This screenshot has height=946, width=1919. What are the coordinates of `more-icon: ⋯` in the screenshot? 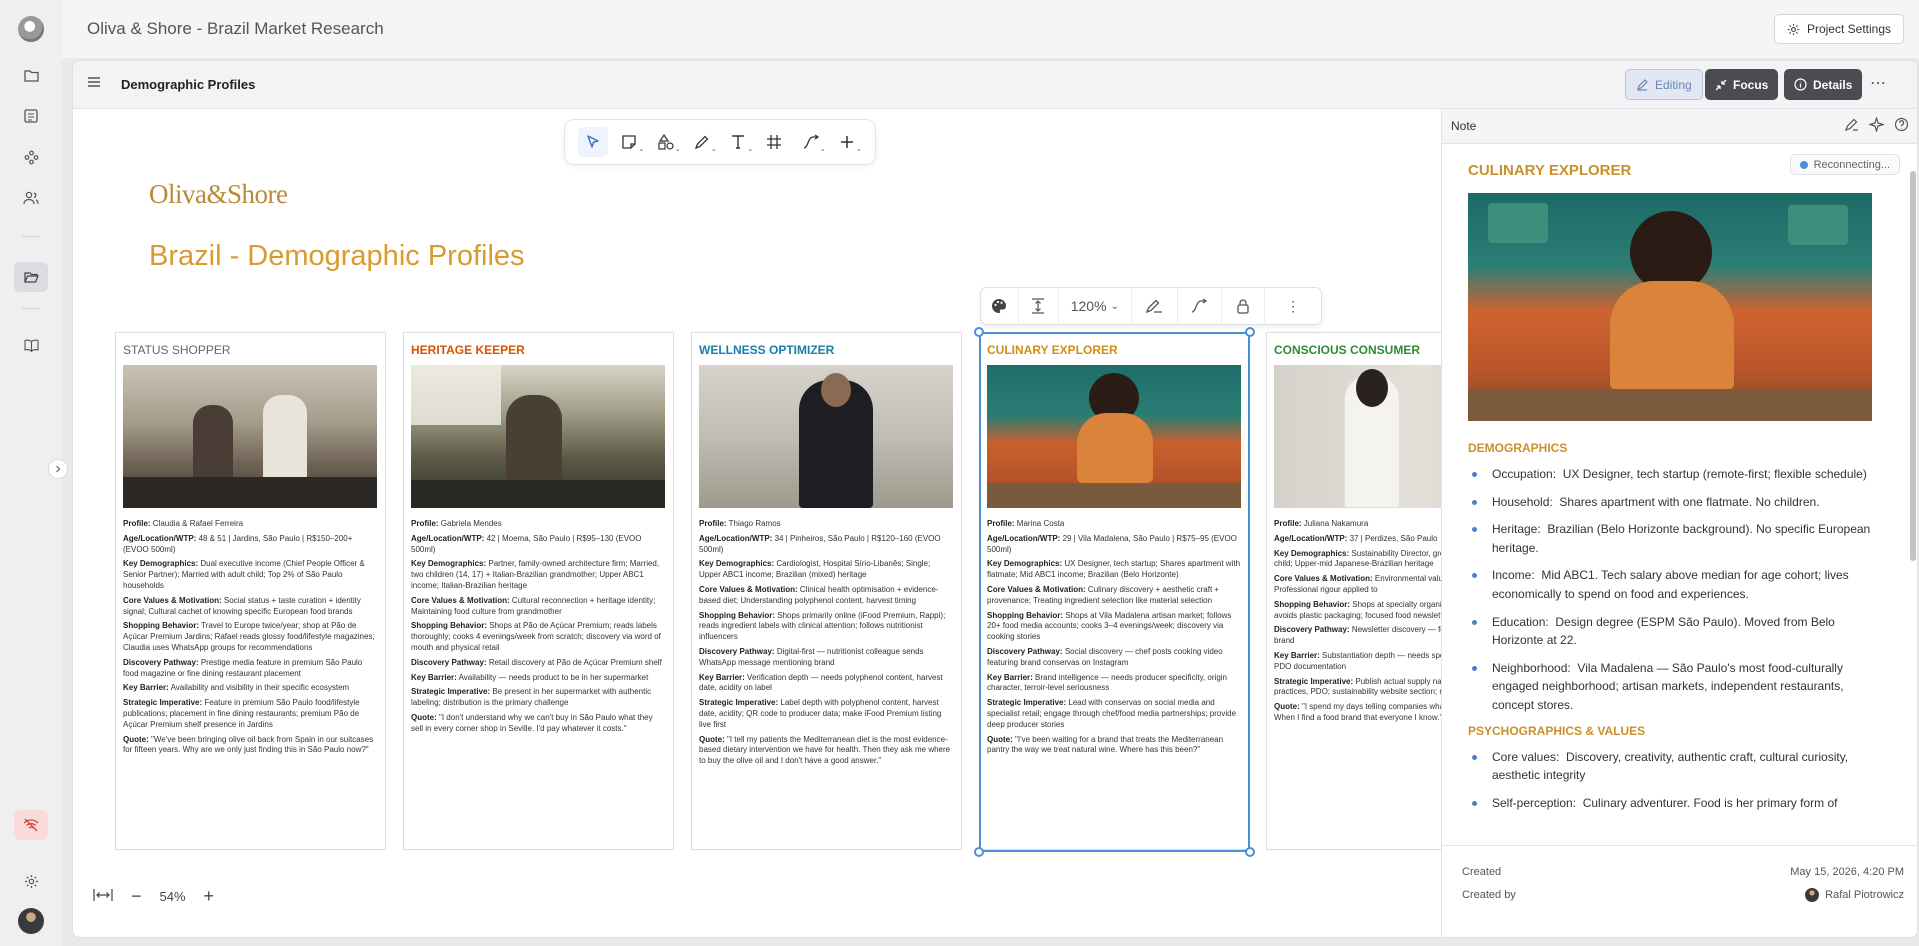 It's located at (1878, 83).